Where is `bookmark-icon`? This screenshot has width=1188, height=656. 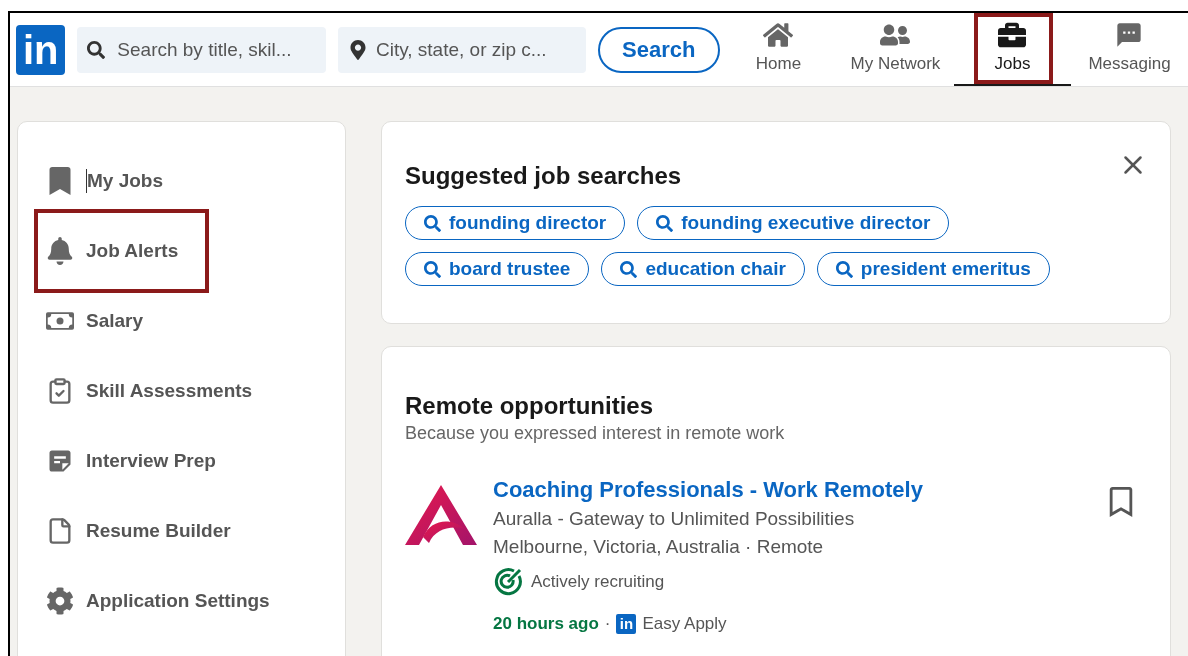 bookmark-icon is located at coordinates (1121, 502).